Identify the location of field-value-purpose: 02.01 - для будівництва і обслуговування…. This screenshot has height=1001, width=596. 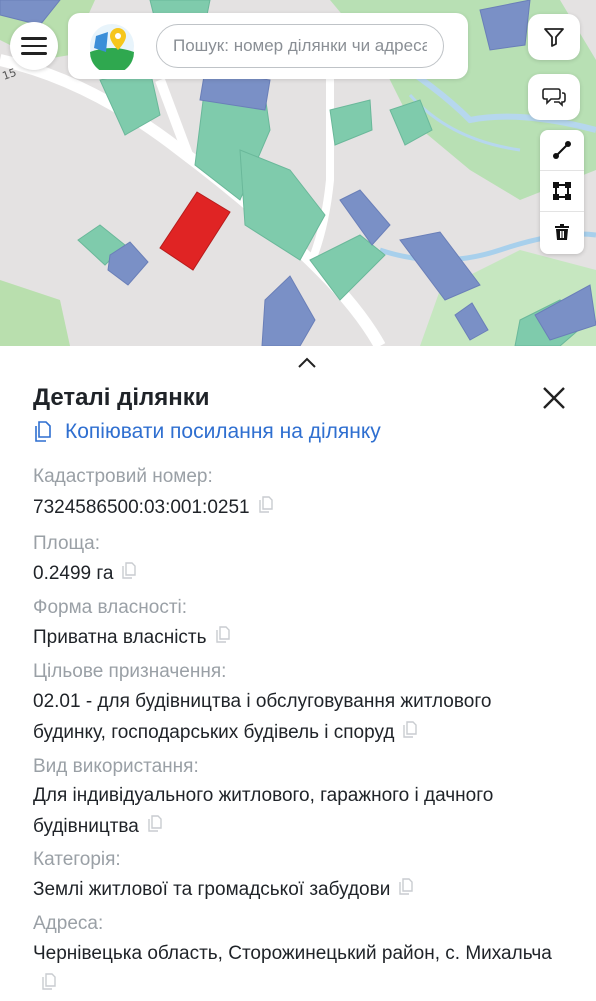
(293, 717).